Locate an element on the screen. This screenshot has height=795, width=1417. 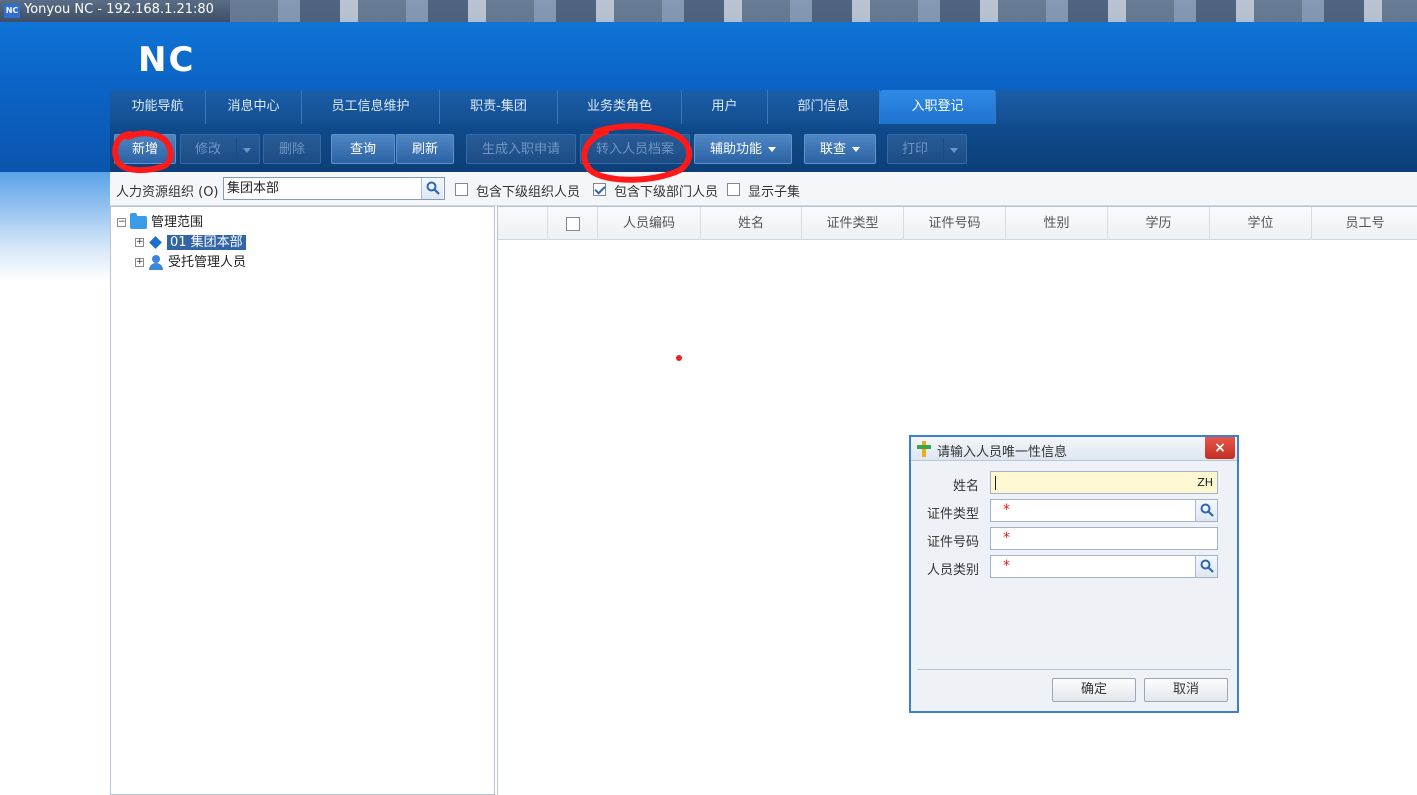
col-employee-no: 员工号 is located at coordinates (1364, 223).